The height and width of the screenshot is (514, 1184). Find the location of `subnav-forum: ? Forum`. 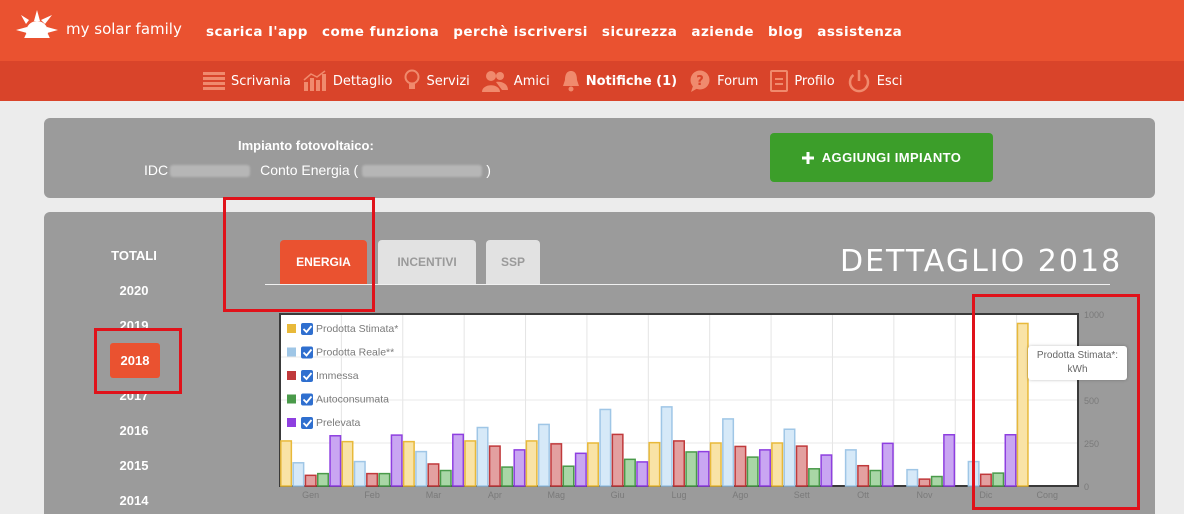

subnav-forum: ? Forum is located at coordinates (723, 81).